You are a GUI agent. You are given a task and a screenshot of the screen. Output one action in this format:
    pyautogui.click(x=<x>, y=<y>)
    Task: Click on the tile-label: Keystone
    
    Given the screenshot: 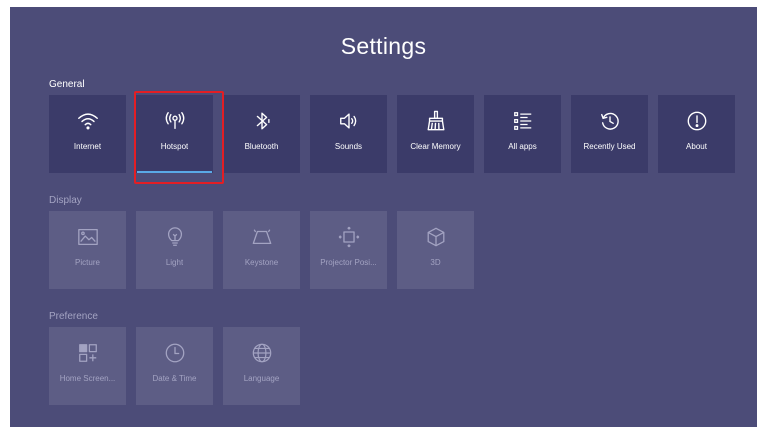 What is the action you would take?
    pyautogui.click(x=261, y=262)
    